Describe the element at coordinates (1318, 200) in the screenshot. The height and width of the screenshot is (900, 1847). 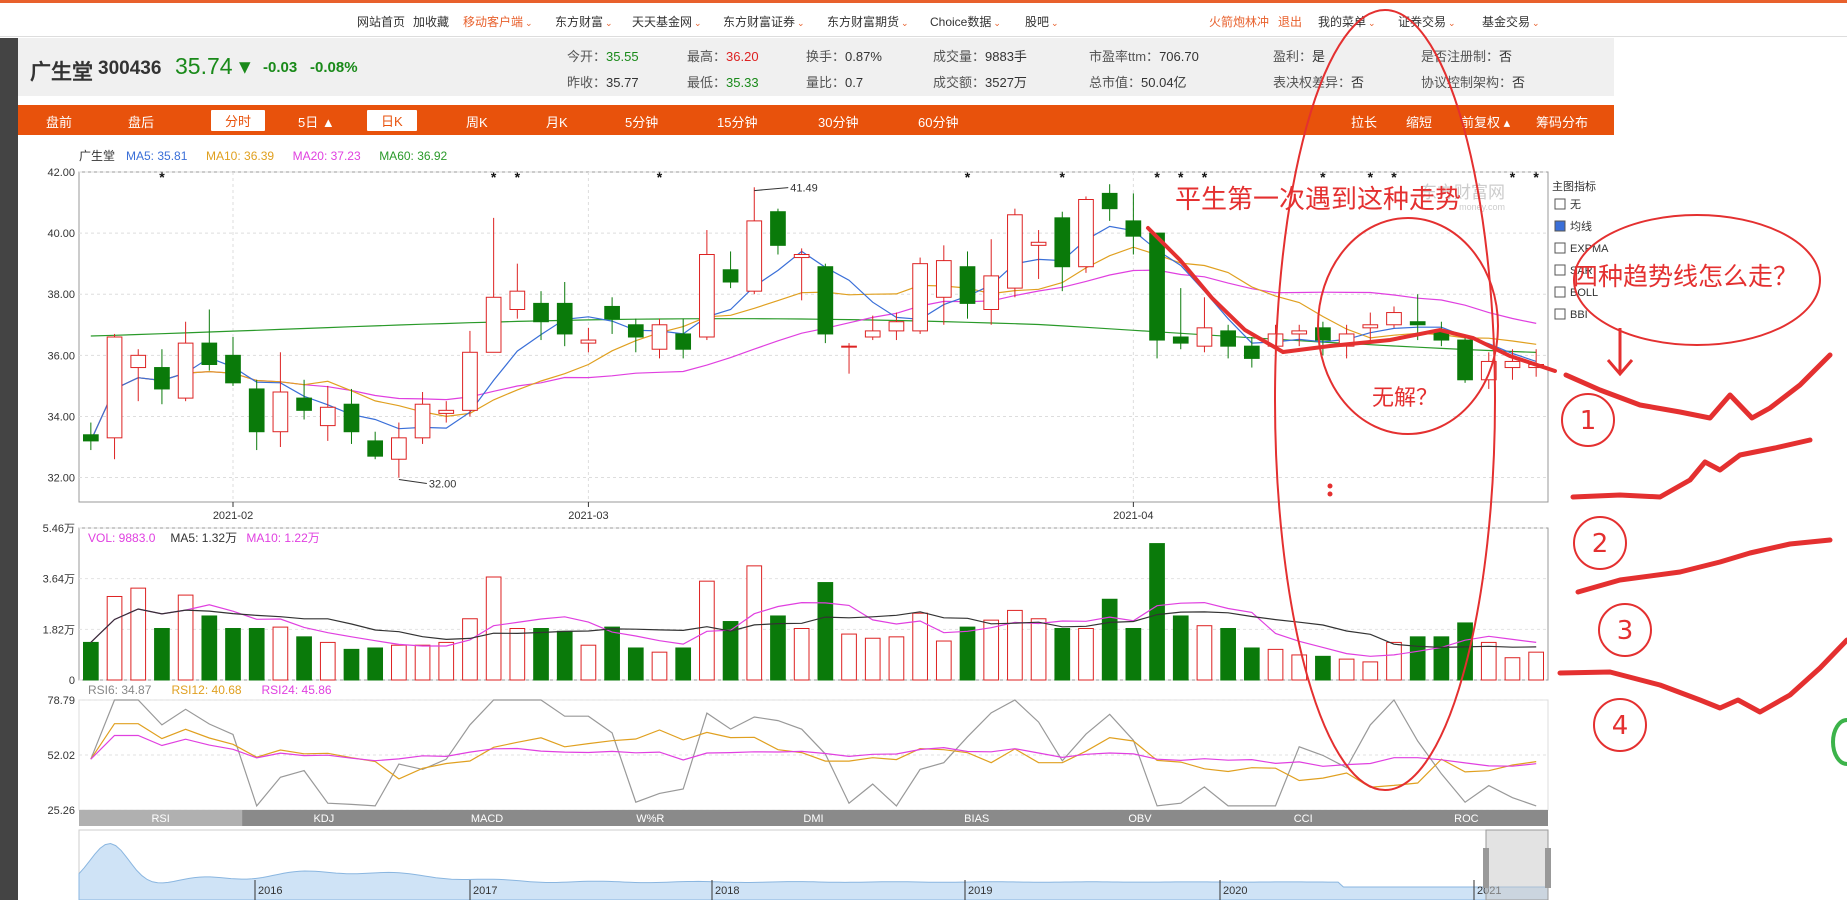
I see `annotation-text-top: 平生第一次遇到这种走势` at that location.